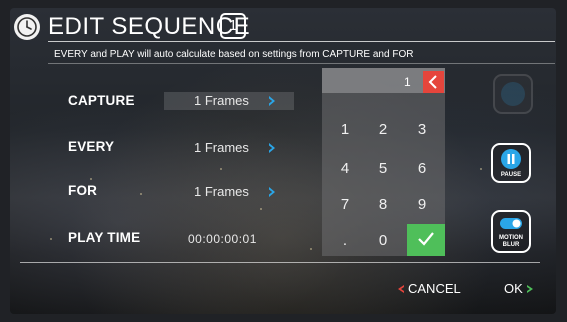 The image size is (567, 322). I want to click on clock-icon, so click(27, 27).